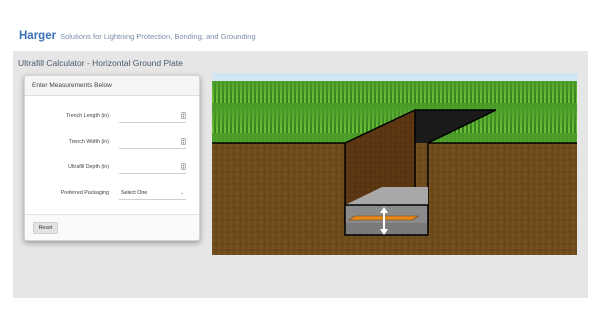 This screenshot has width=600, height=322. What do you see at coordinates (134, 193) in the screenshot?
I see `packaging-selected-value: Select One` at bounding box center [134, 193].